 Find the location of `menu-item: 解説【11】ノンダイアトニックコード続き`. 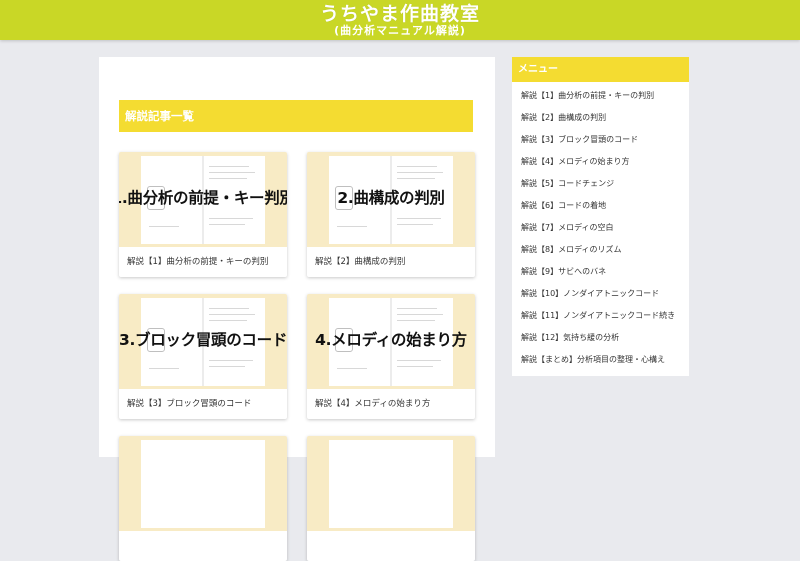

menu-item: 解説【11】ノンダイアトニックコード続き is located at coordinates (600, 316).